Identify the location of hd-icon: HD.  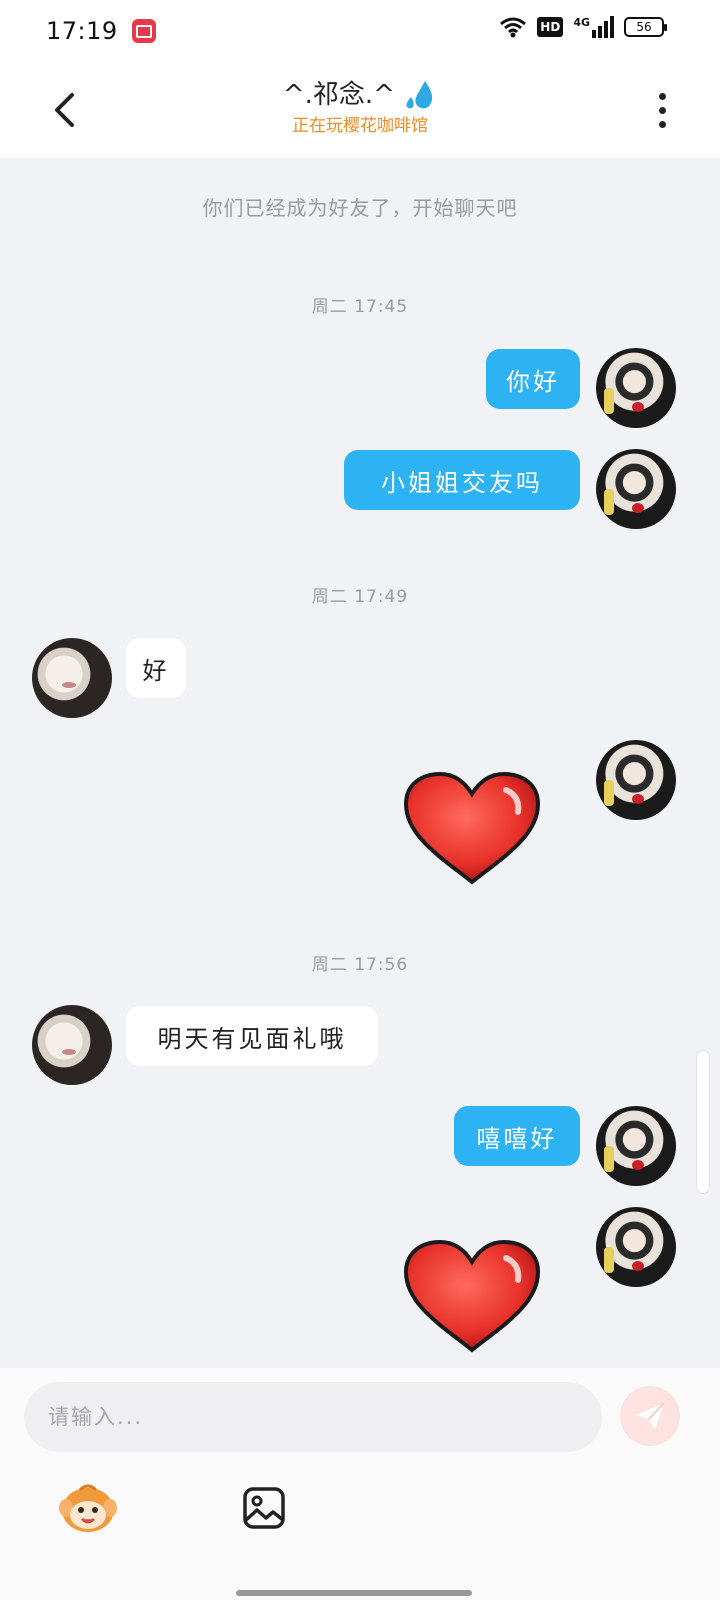
(550, 27).